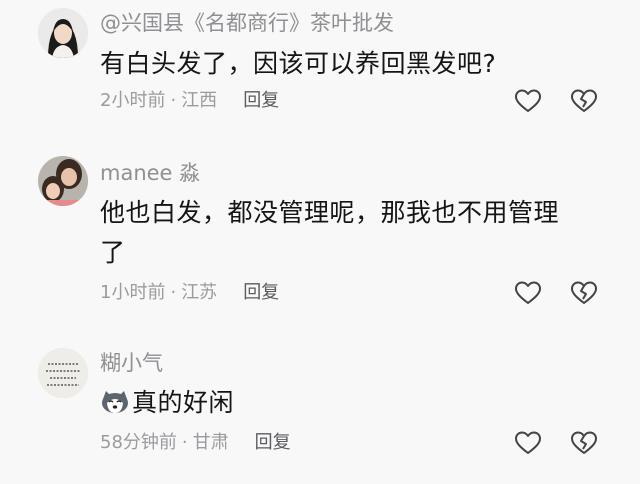 The height and width of the screenshot is (484, 640). Describe the element at coordinates (131, 363) in the screenshot. I see `comment-username: 糊小气` at that location.